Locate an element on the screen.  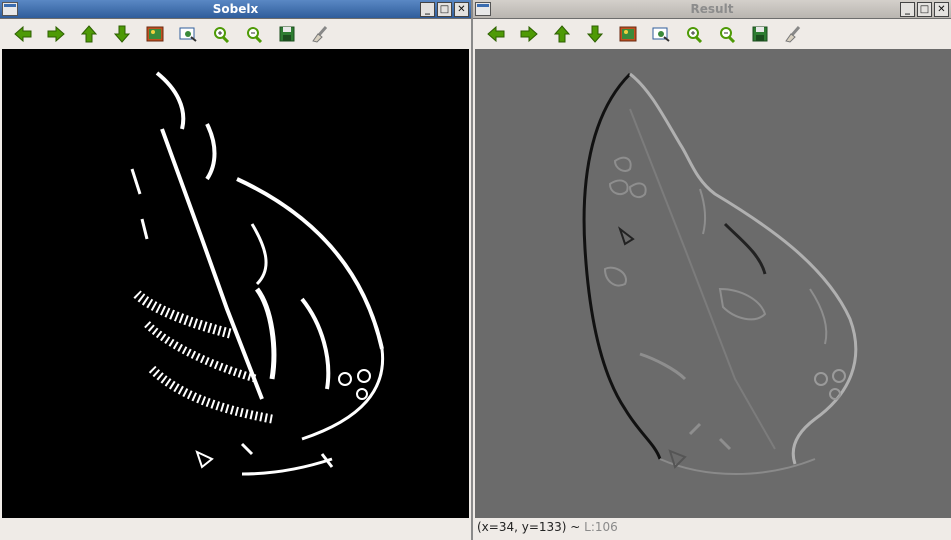
cursor-coordinates: (x=34, y=133) ~ is located at coordinates (531, 527).